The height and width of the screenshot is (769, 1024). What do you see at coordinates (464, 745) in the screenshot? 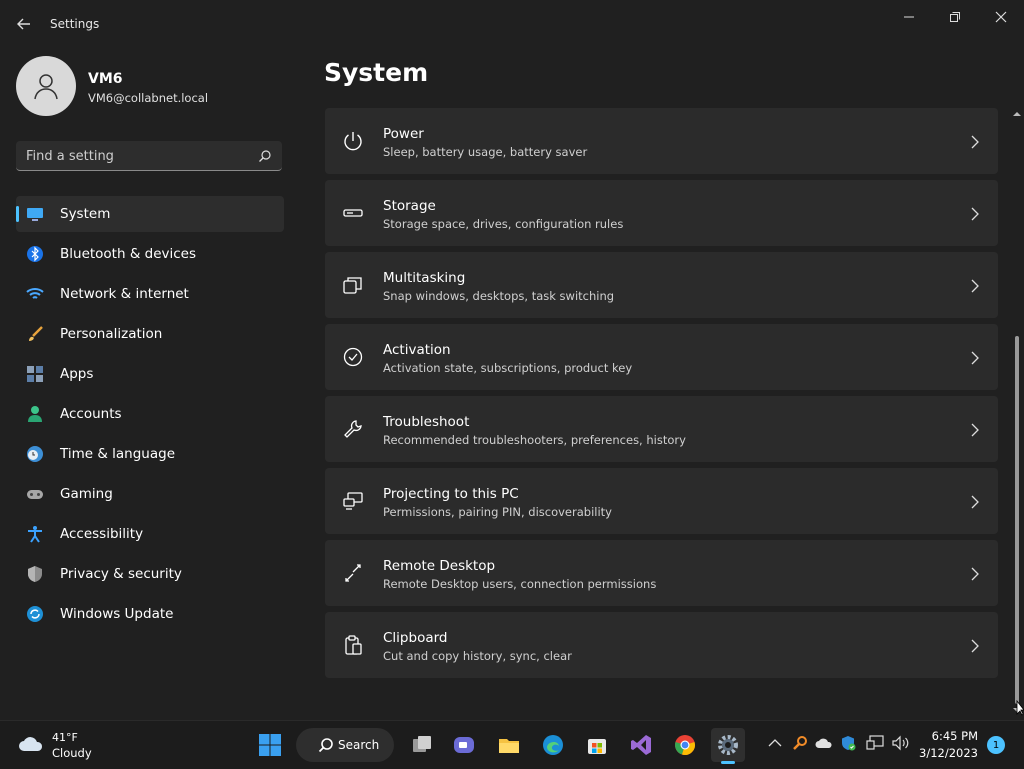
I see `teams-chat-icon` at bounding box center [464, 745].